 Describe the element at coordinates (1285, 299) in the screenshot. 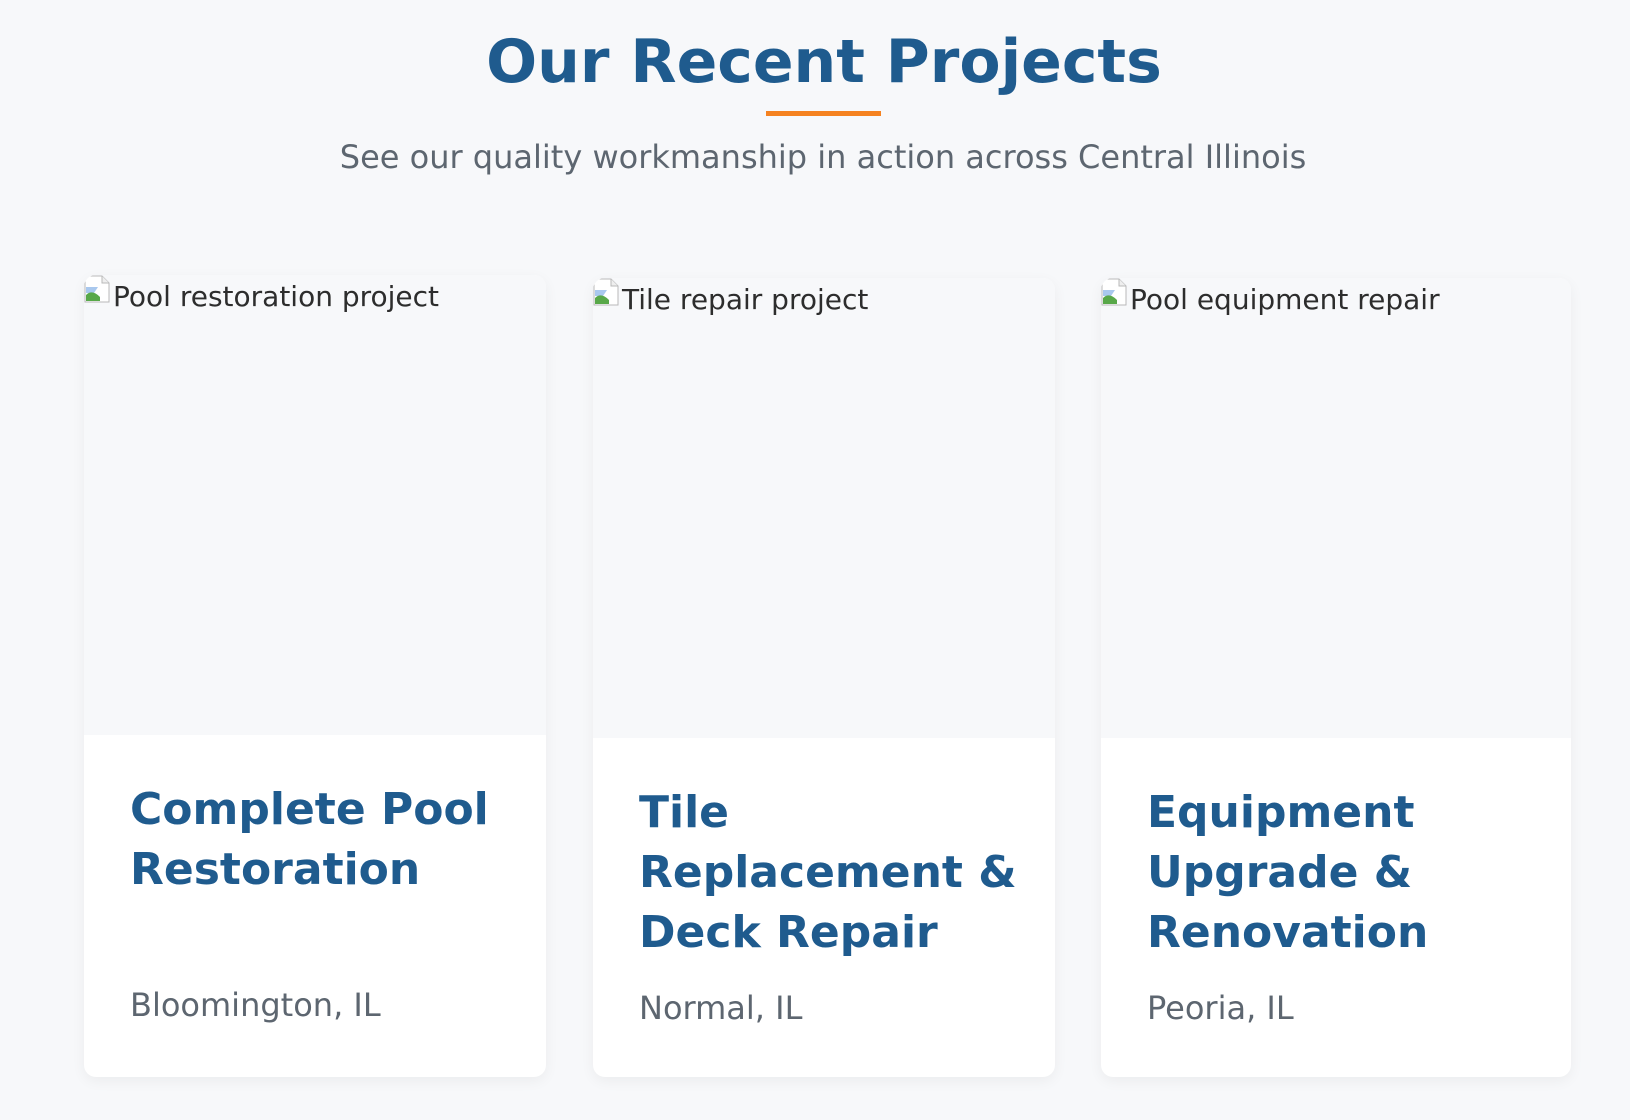

I see `image-alt-text: Pool equipment repair` at that location.